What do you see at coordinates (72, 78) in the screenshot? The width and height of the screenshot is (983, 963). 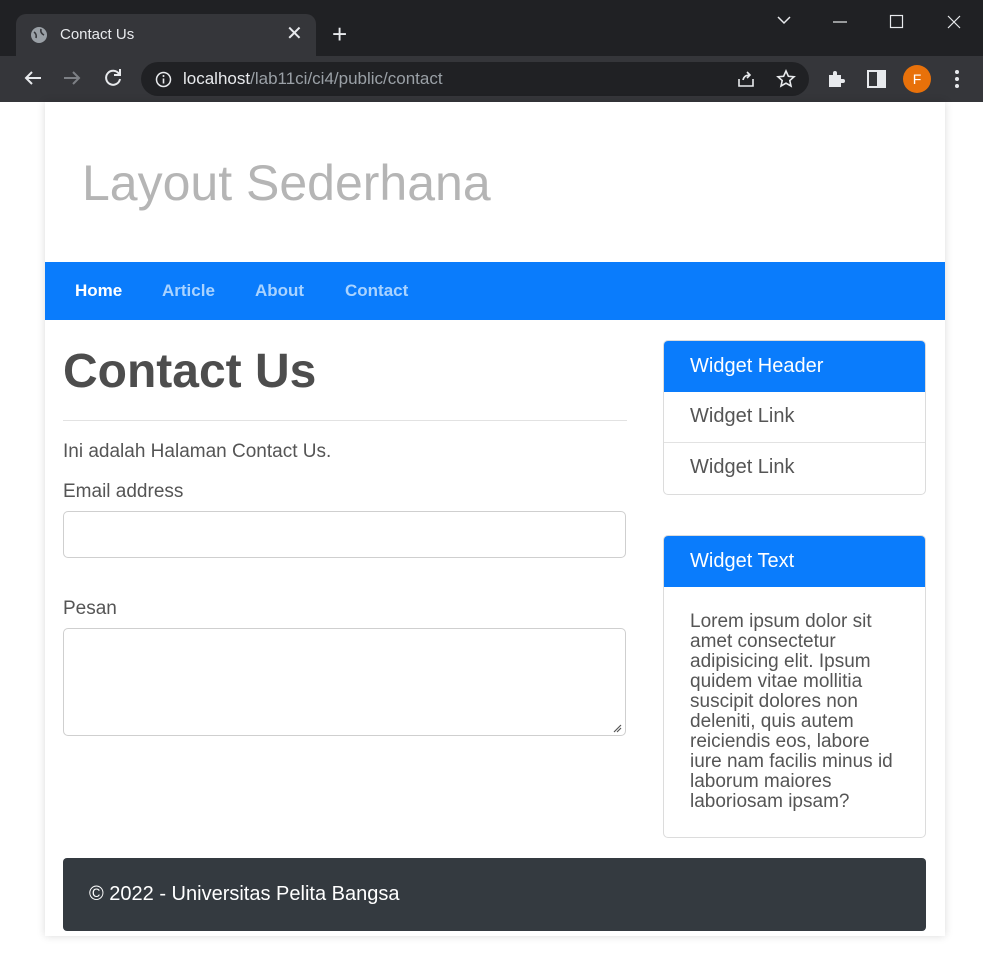 I see `forward-icon` at bounding box center [72, 78].